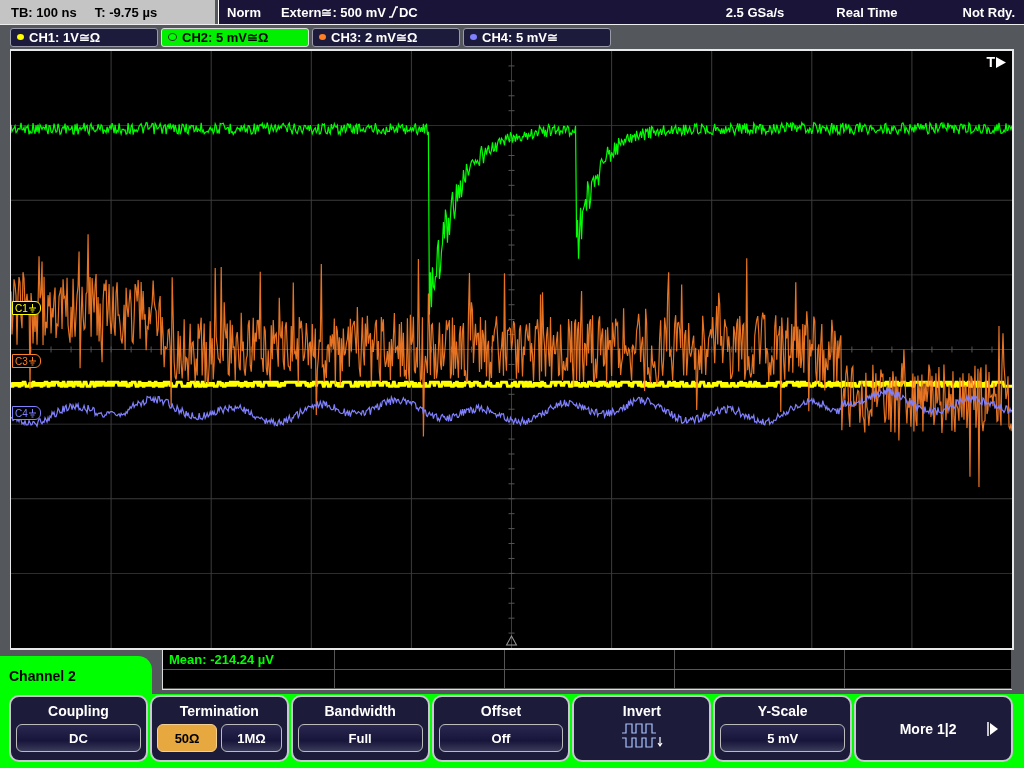 This screenshot has width=1024, height=768. I want to click on softkey-label: Offset, so click(501, 711).